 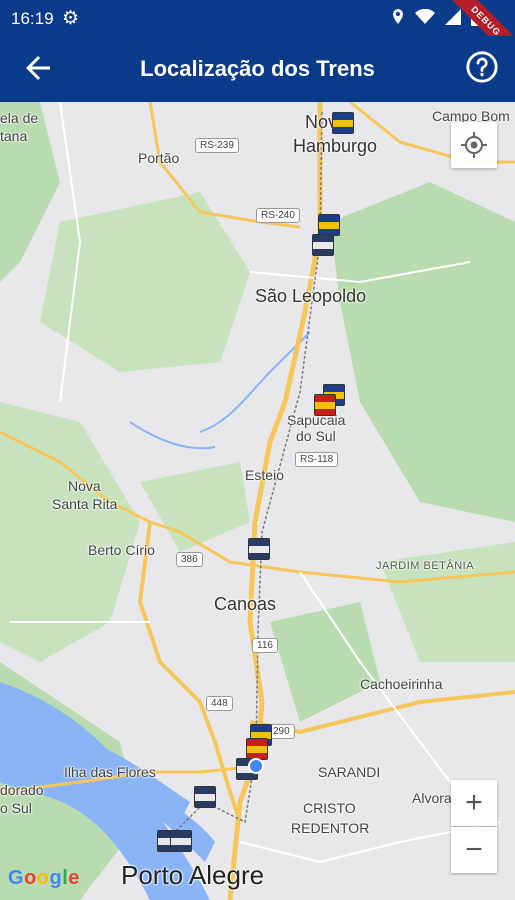 What do you see at coordinates (217, 145) in the screenshot?
I see `road-shield-rs239: RS-239` at bounding box center [217, 145].